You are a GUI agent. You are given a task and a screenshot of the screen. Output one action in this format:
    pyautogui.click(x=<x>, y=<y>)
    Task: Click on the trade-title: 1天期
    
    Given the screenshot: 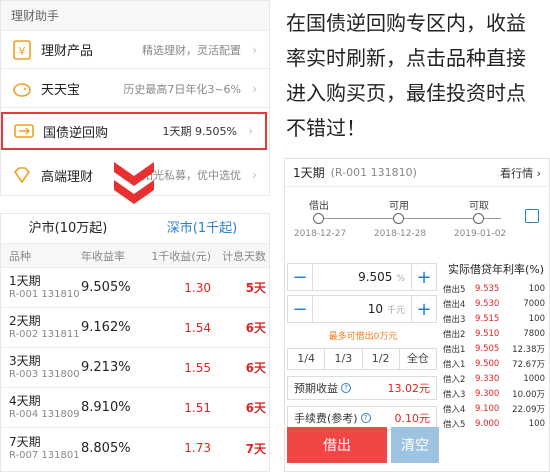 What is the action you would take?
    pyautogui.click(x=309, y=173)
    